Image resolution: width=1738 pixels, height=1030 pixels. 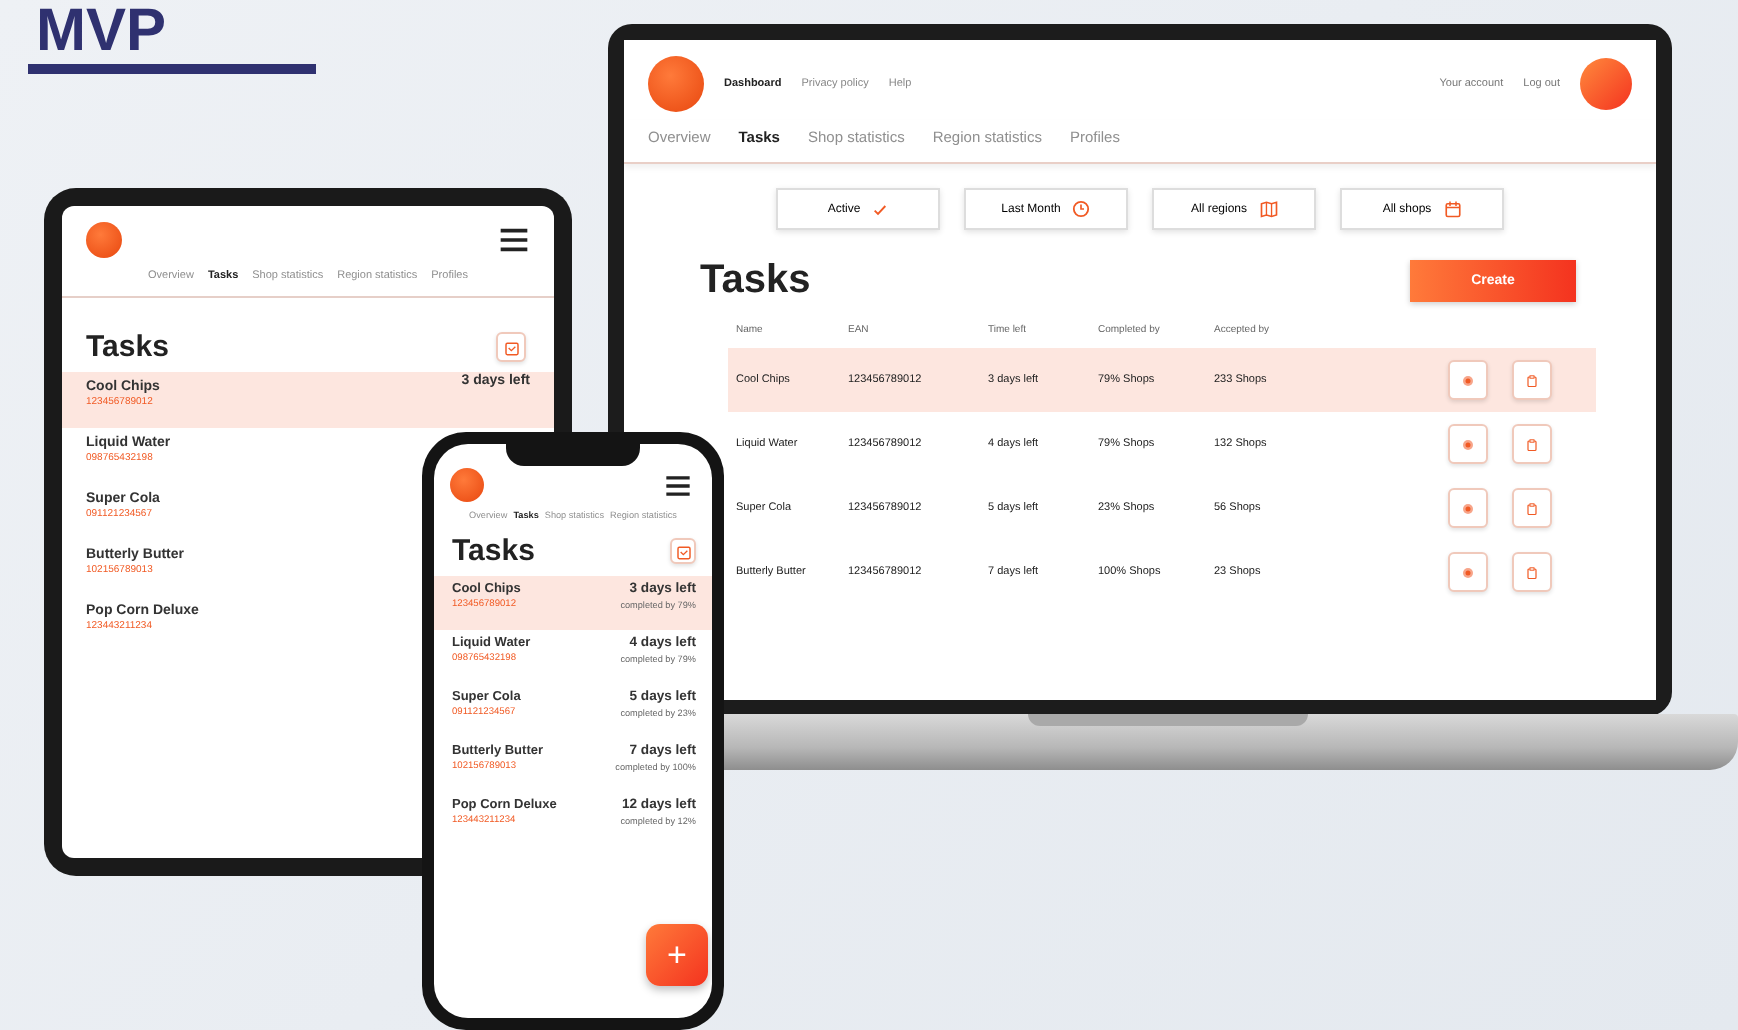 I want to click on avatar, so click(x=1606, y=84).